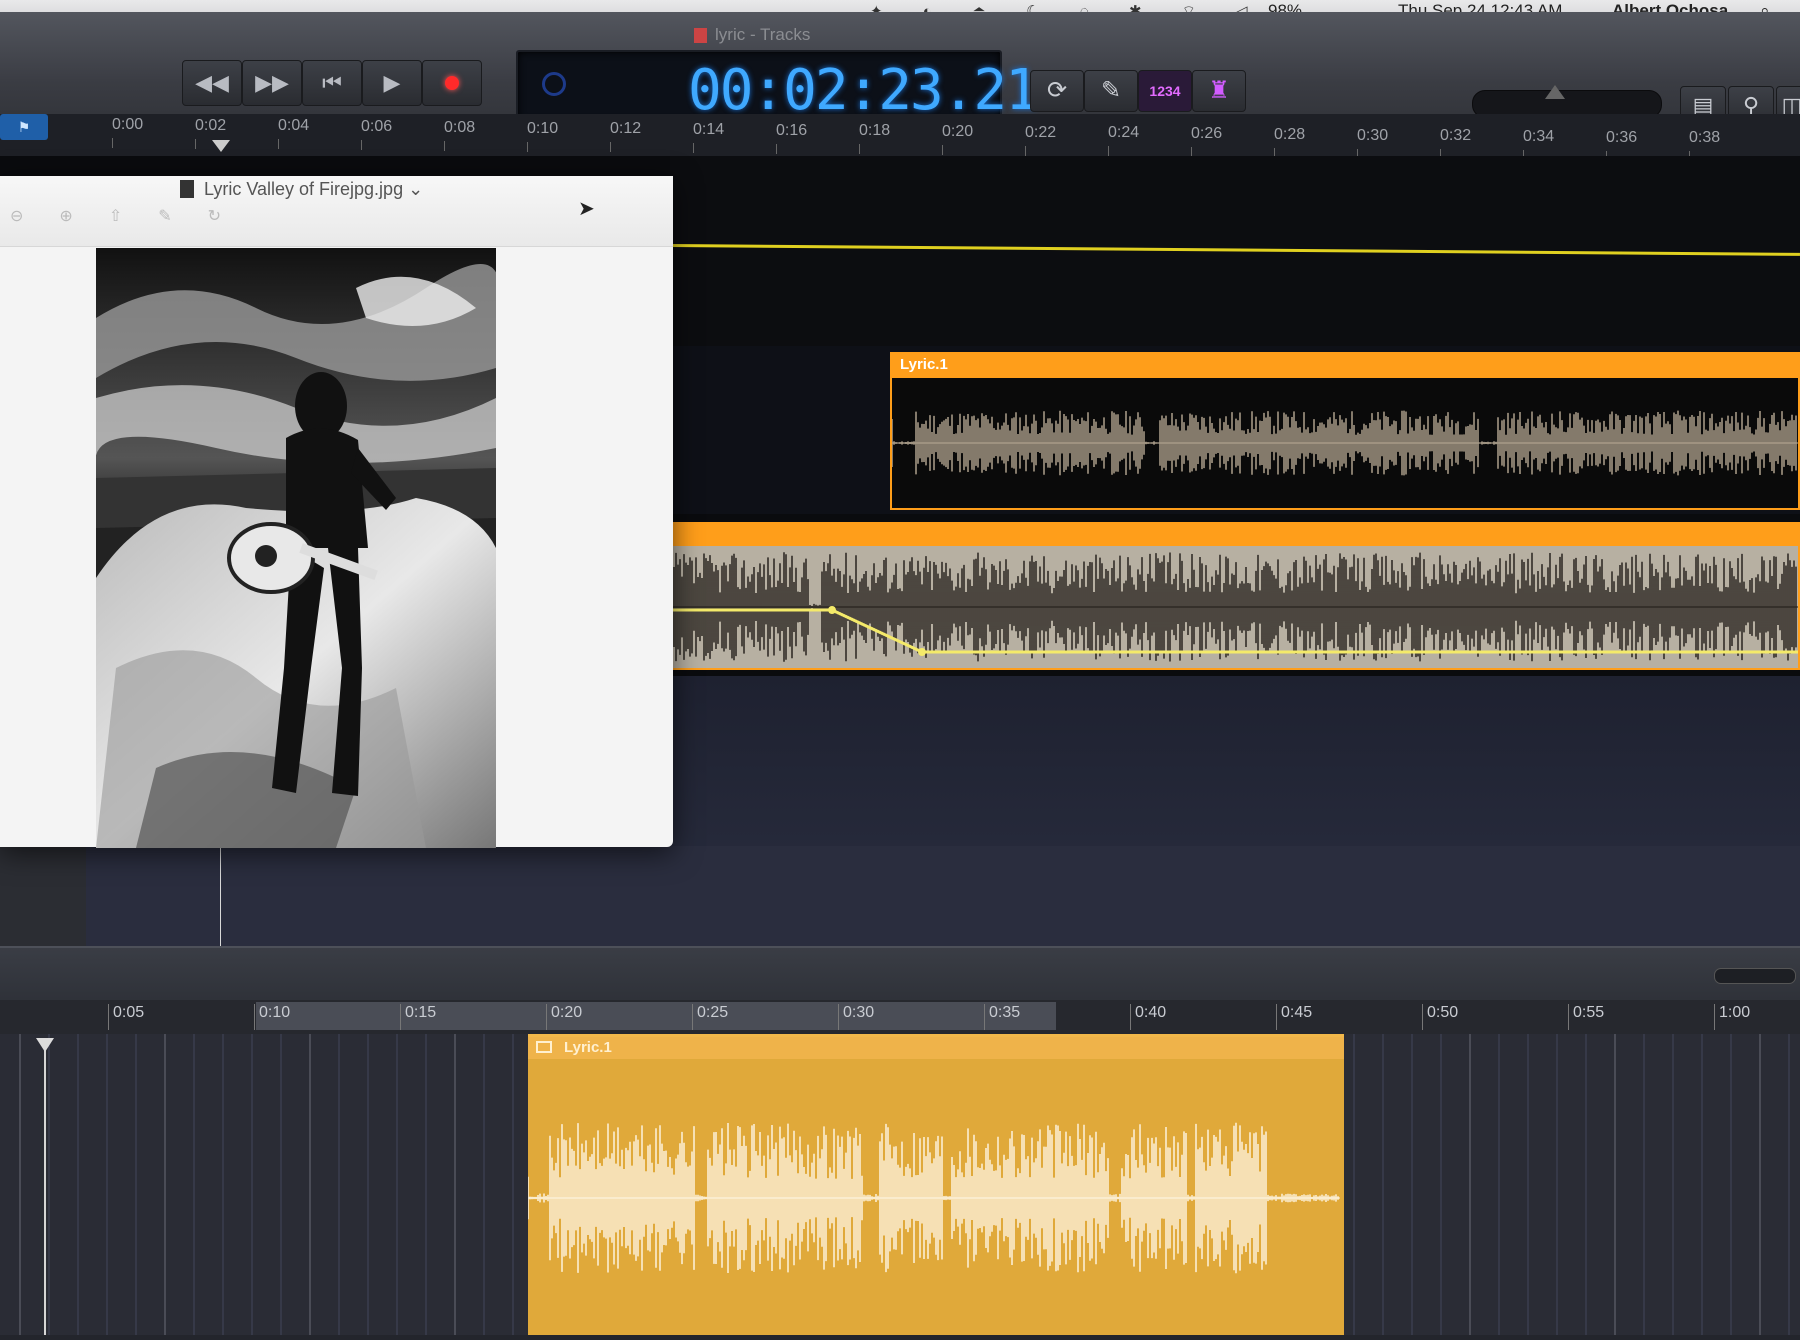 This screenshot has width=1800, height=1340. What do you see at coordinates (1235, 607) in the screenshot?
I see `volume-automation-curve` at bounding box center [1235, 607].